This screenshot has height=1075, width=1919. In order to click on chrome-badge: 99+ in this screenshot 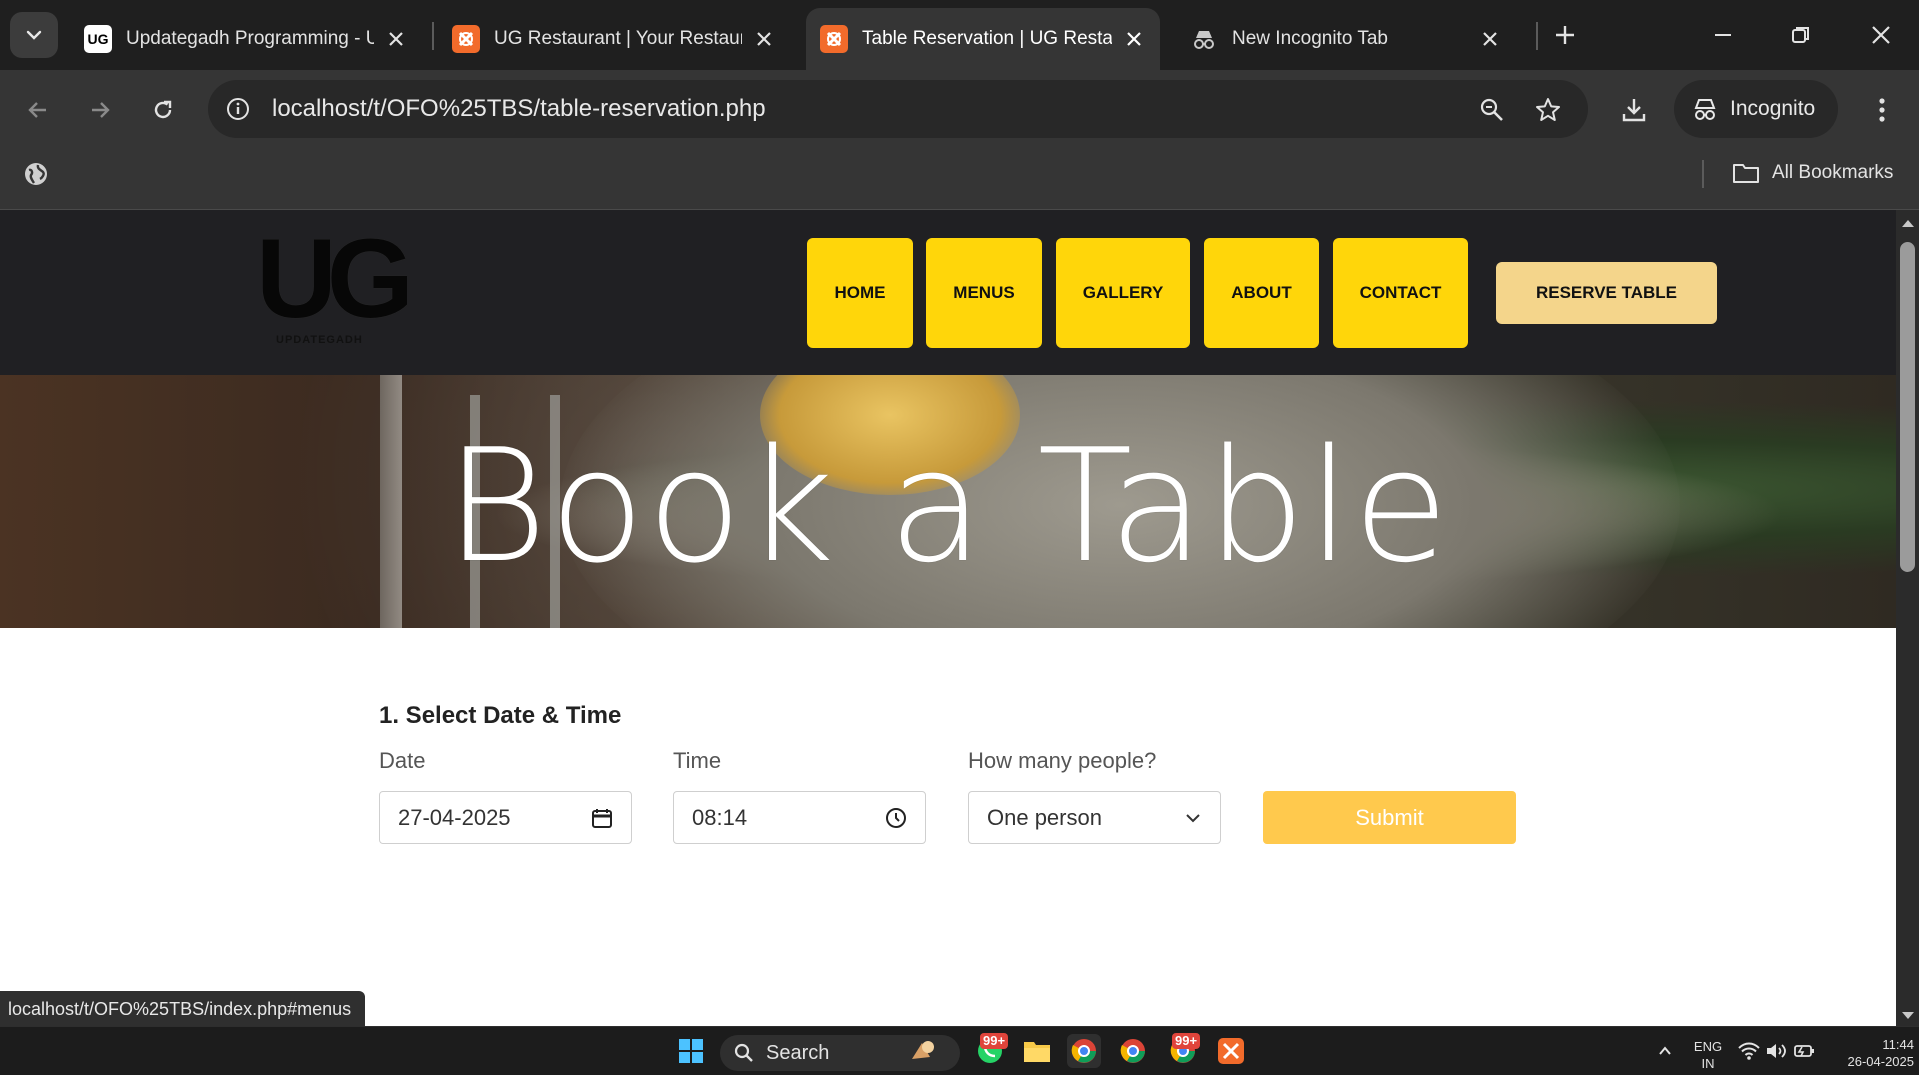, I will do `click(1186, 1041)`.